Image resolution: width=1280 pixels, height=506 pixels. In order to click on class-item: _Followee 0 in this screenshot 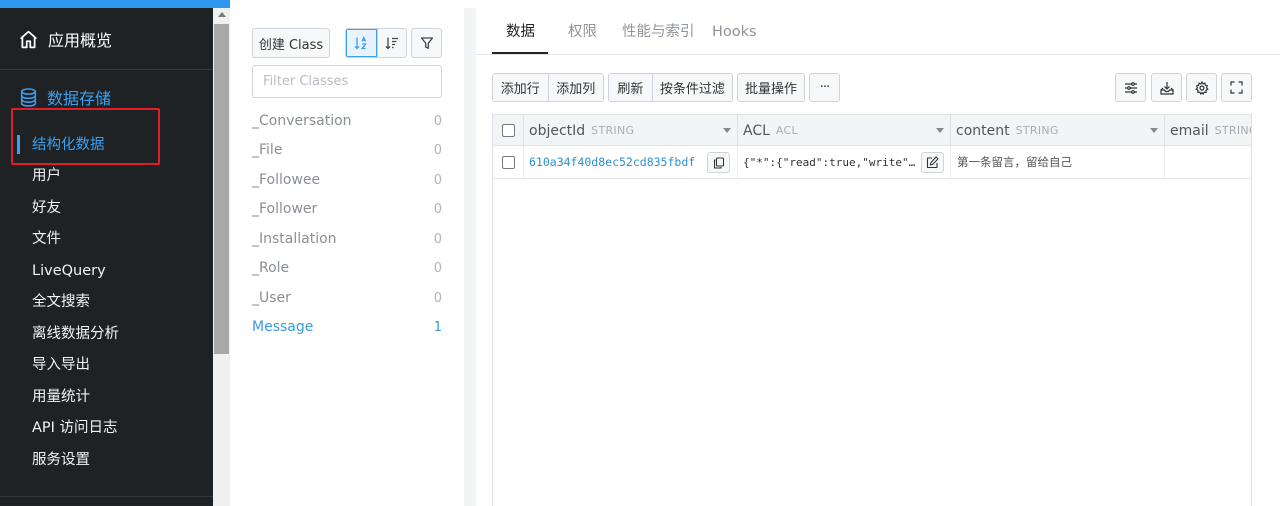, I will do `click(347, 180)`.